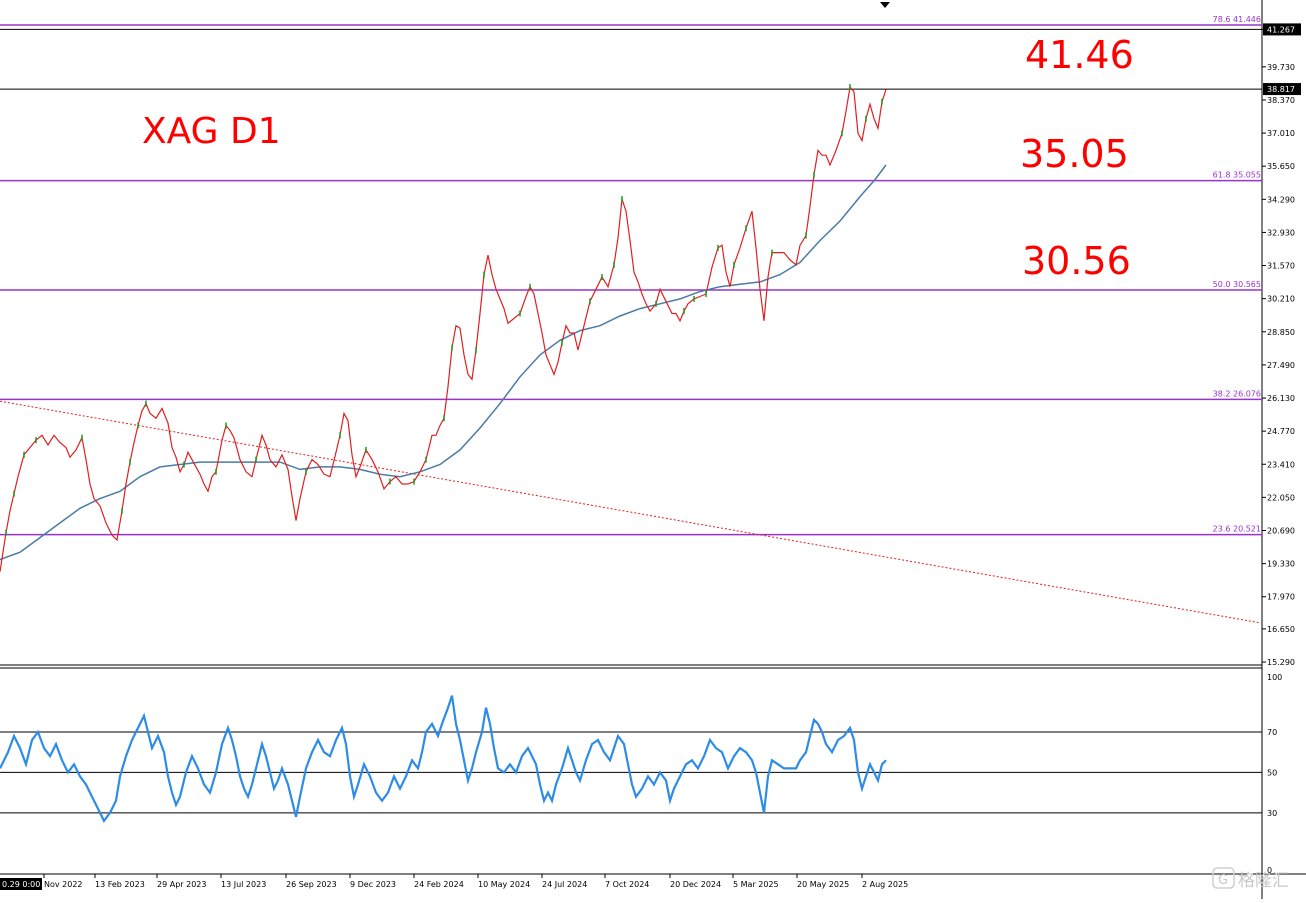 The width and height of the screenshot is (1306, 903). Describe the element at coordinates (1237, 175) in the screenshot. I see `fib-label-1: 61.8 35.055` at that location.